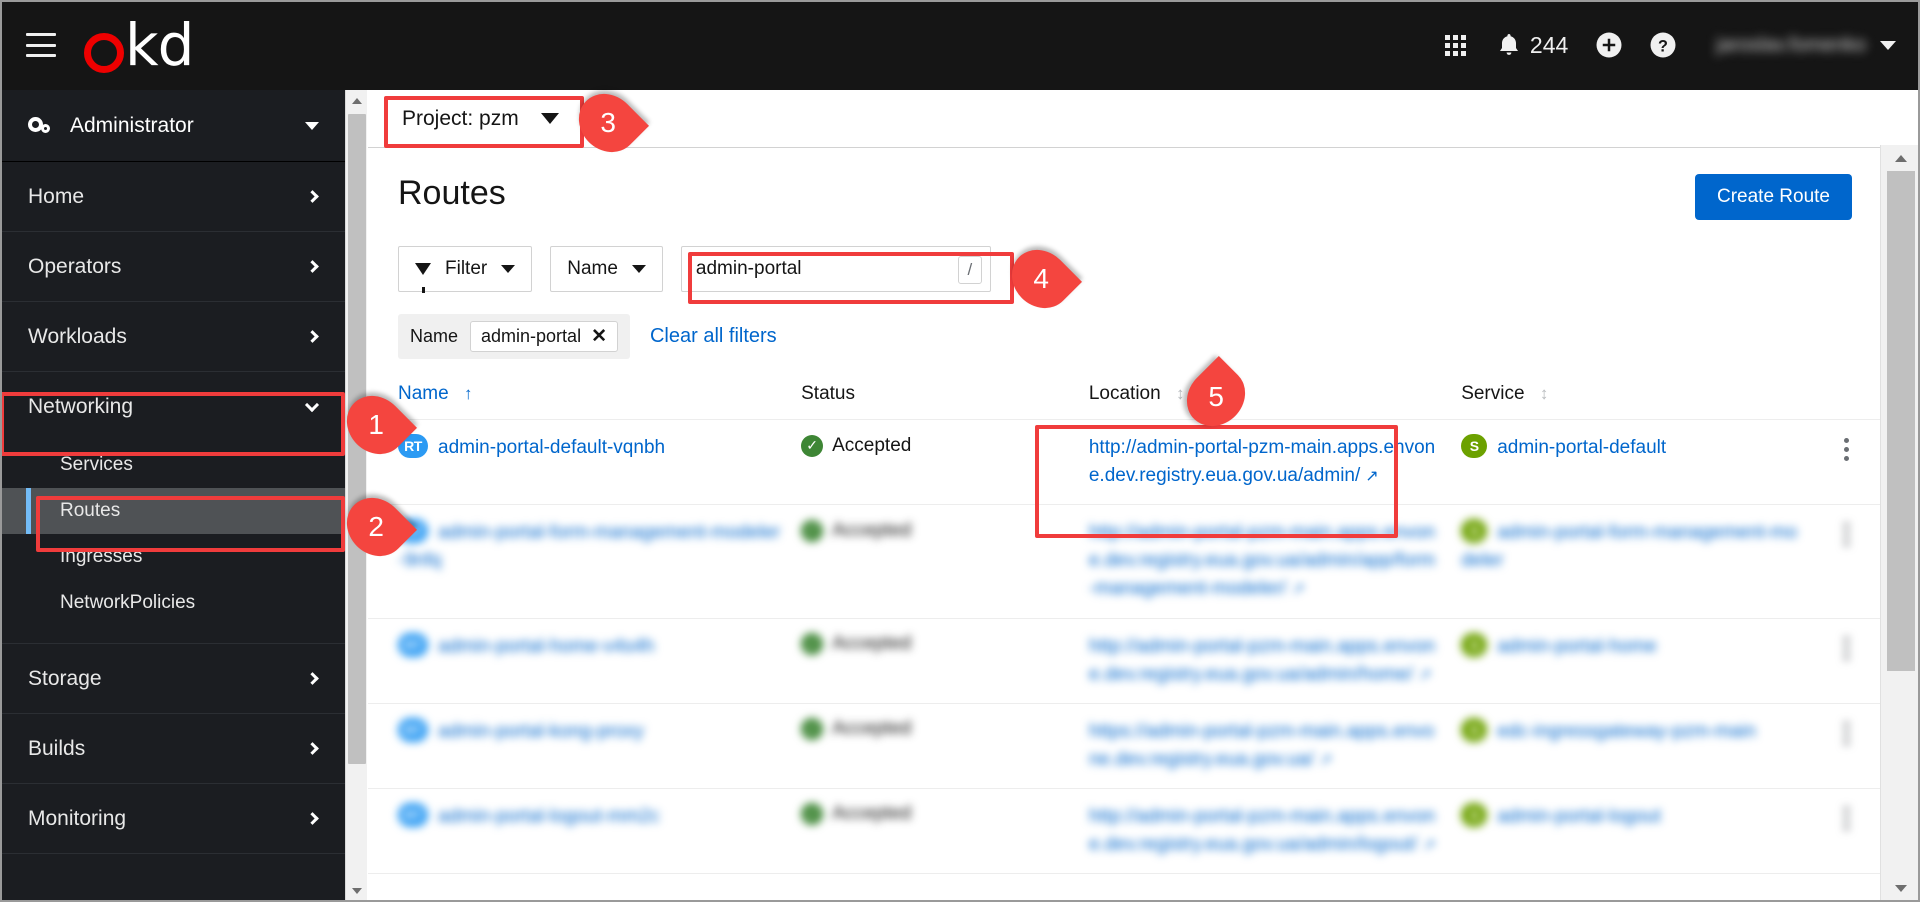 The image size is (1920, 902). I want to click on sidebar-item-operators: Operators, so click(172, 267).